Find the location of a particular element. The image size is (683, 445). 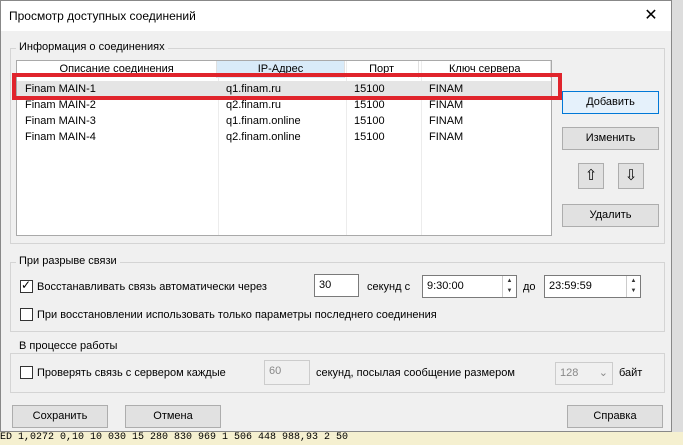

bytes-unit-label: байт is located at coordinates (631, 373).